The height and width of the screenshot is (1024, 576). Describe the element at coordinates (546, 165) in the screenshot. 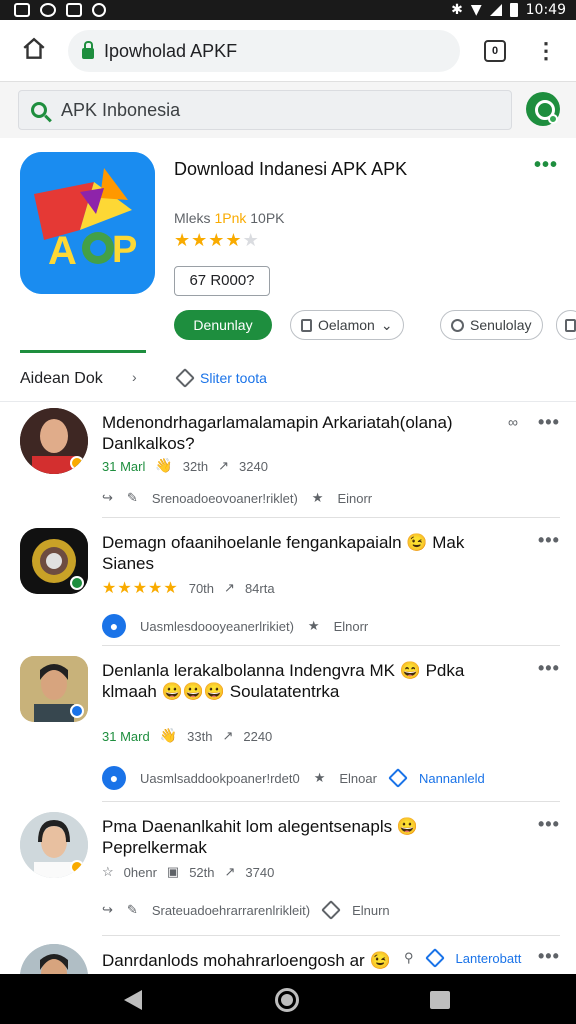

I see `app-more-button: •••` at that location.